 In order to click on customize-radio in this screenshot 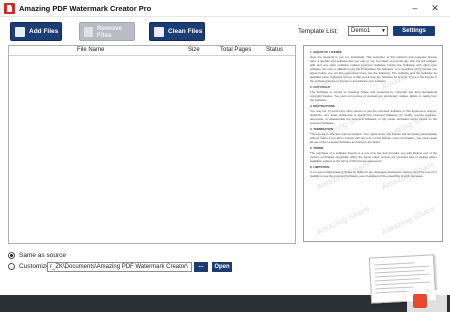, I will do `click(11, 266)`.